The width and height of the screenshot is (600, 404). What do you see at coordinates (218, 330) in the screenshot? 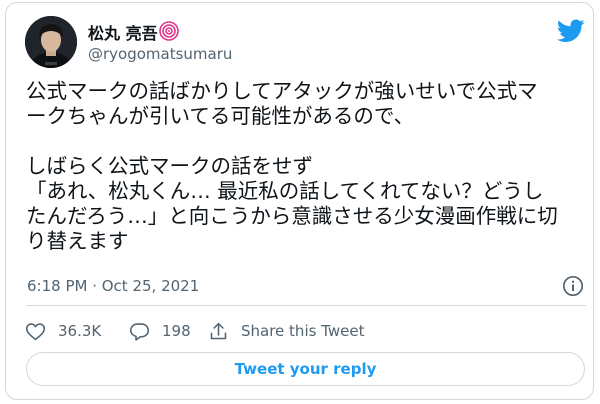
I see `share-icon` at bounding box center [218, 330].